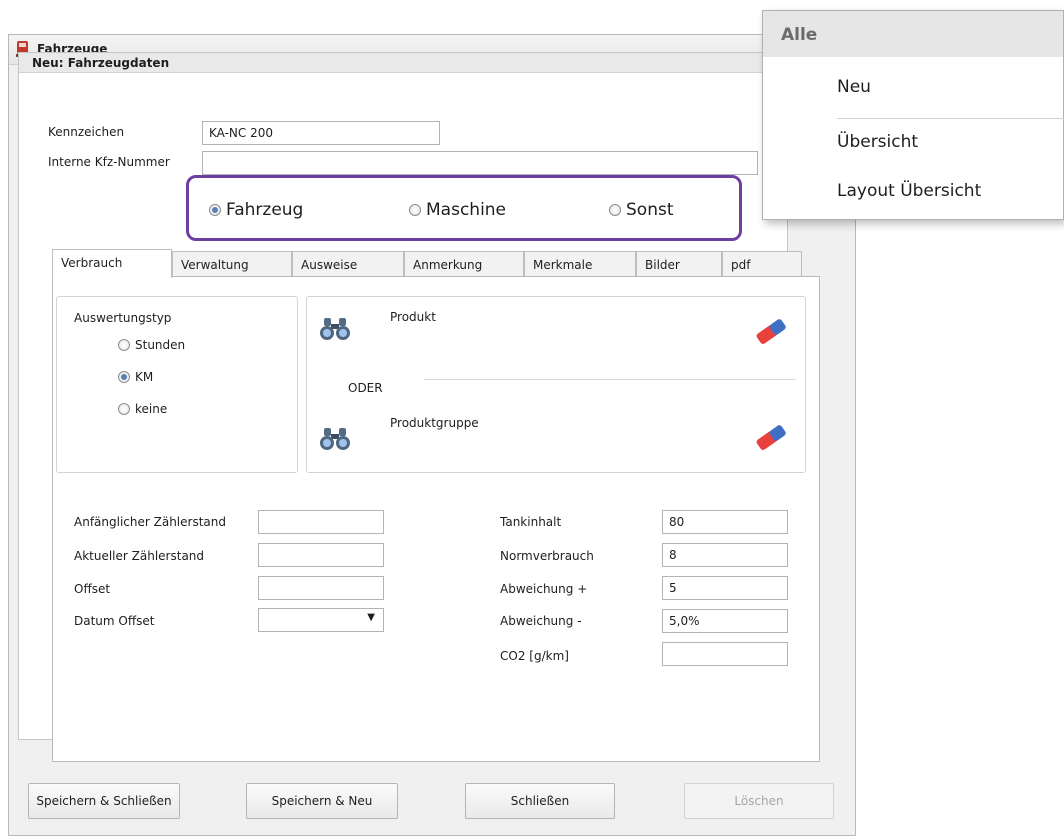  Describe the element at coordinates (854, 87) in the screenshot. I see `menu-item-neu: Neu` at that location.